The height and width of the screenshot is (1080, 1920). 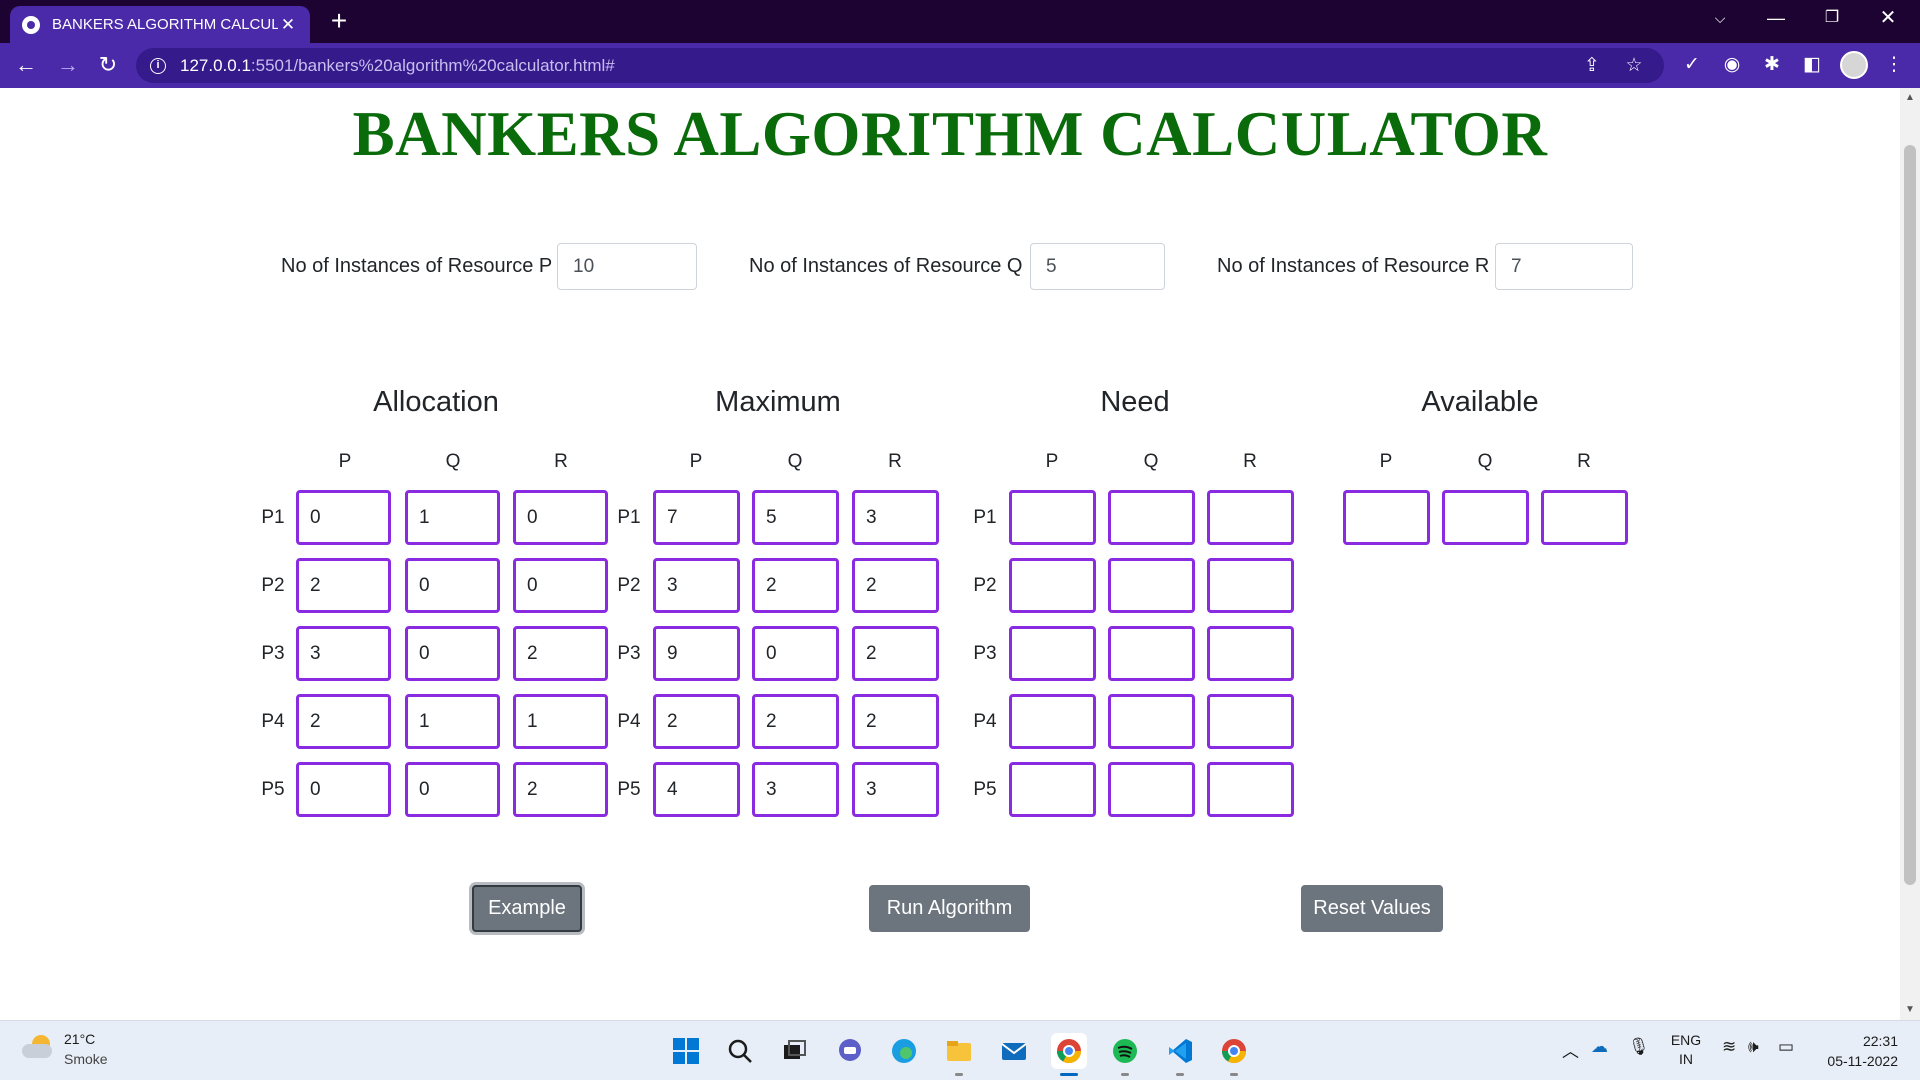 I want to click on resource-q-input: 5, so click(x=1097, y=266).